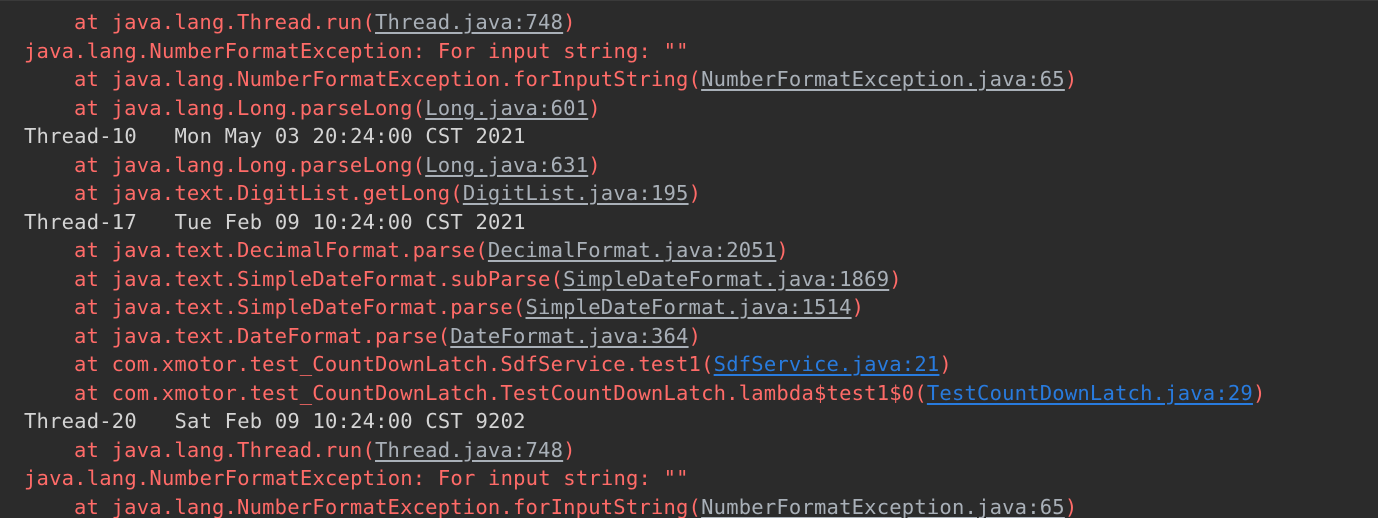 Image resolution: width=1378 pixels, height=518 pixels. Describe the element at coordinates (268, 193) in the screenshot. I see `stack-frame-method: at java.text.DigitList.getLong(` at that location.